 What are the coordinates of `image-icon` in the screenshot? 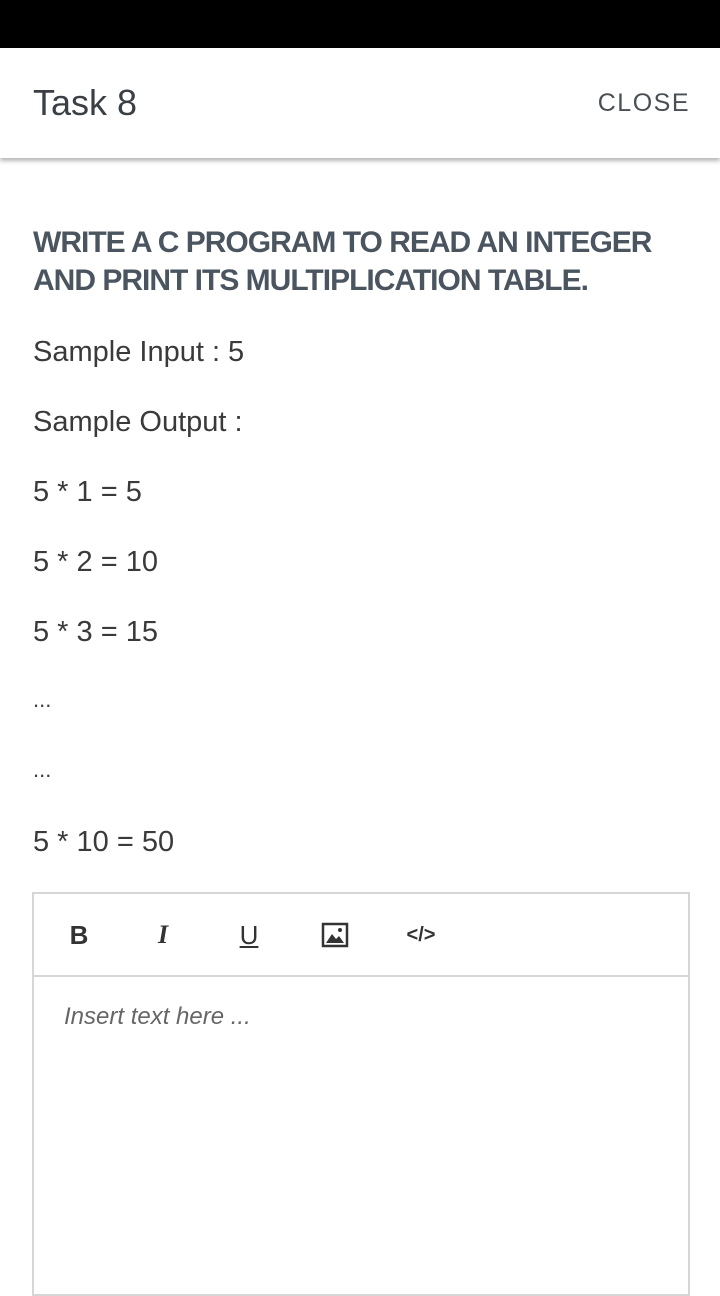 It's located at (335, 935).